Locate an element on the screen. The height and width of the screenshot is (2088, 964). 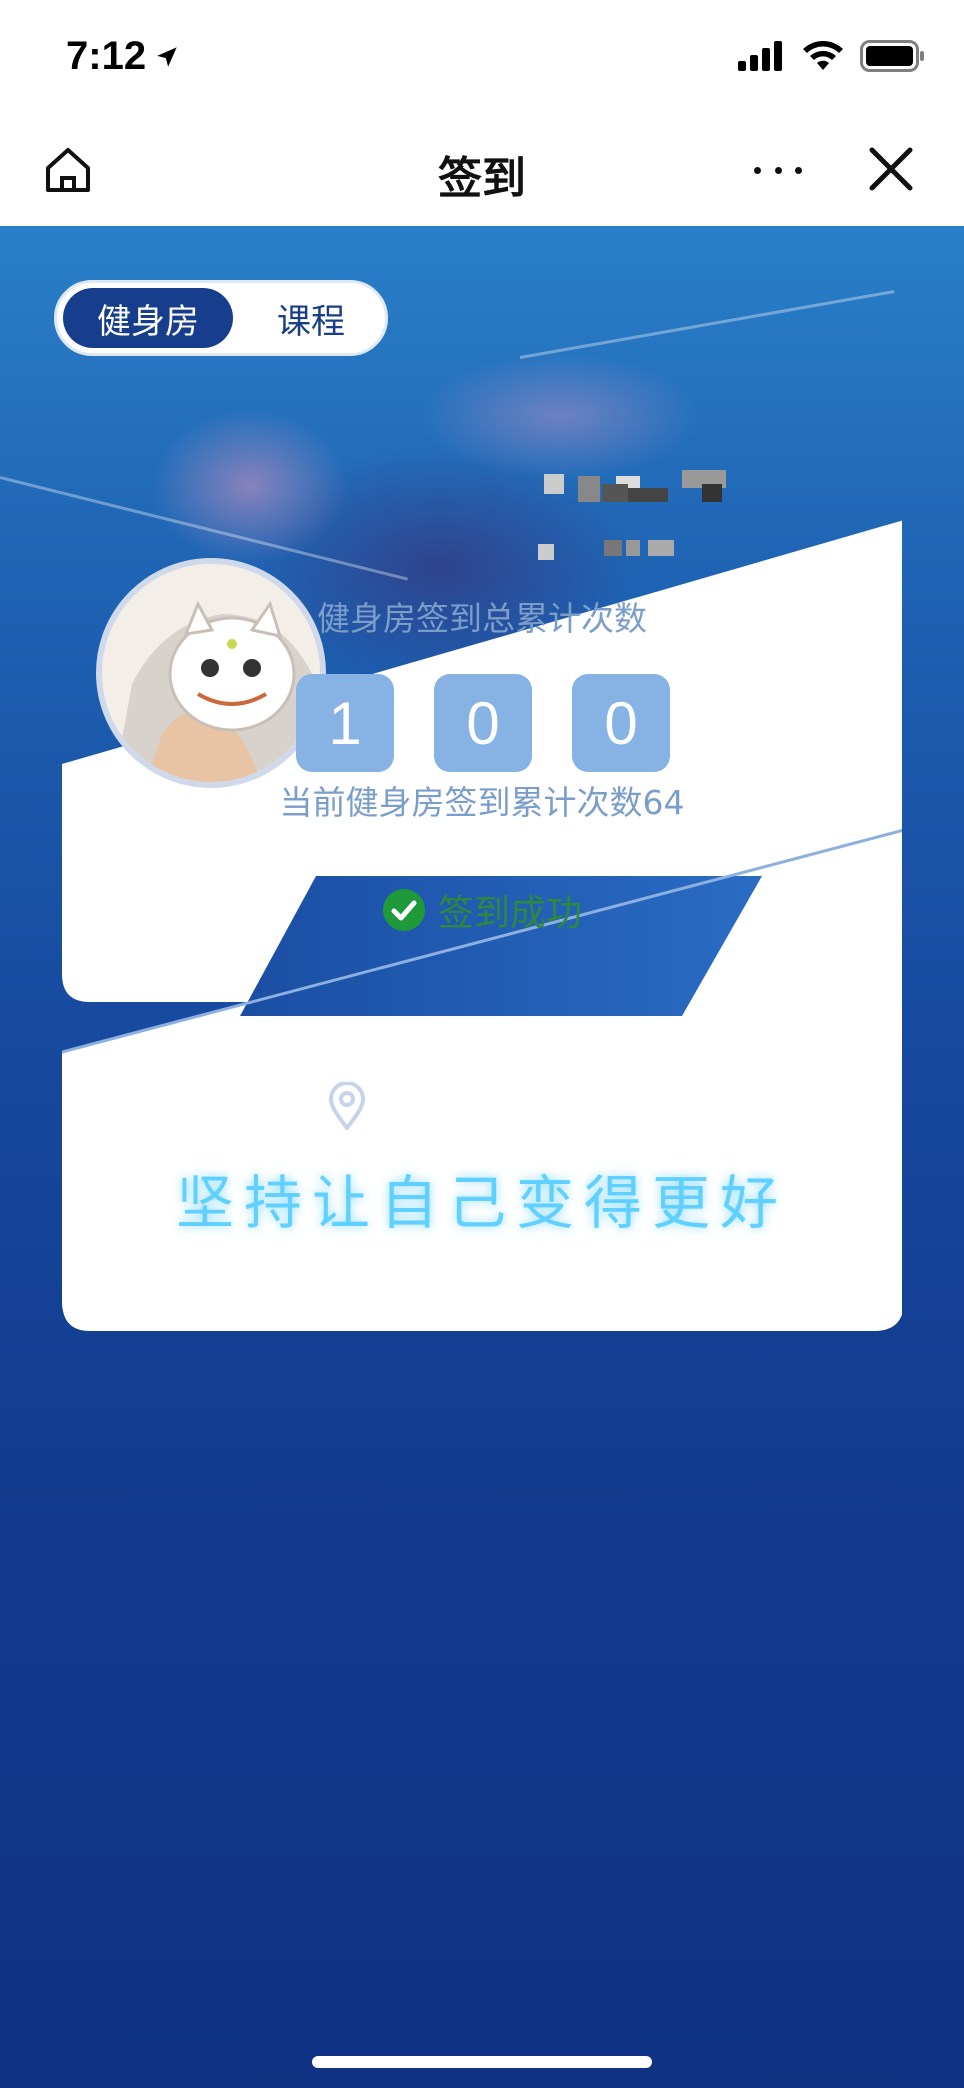
total-checkin-label: 健身房签到总累计次数 is located at coordinates (482, 618).